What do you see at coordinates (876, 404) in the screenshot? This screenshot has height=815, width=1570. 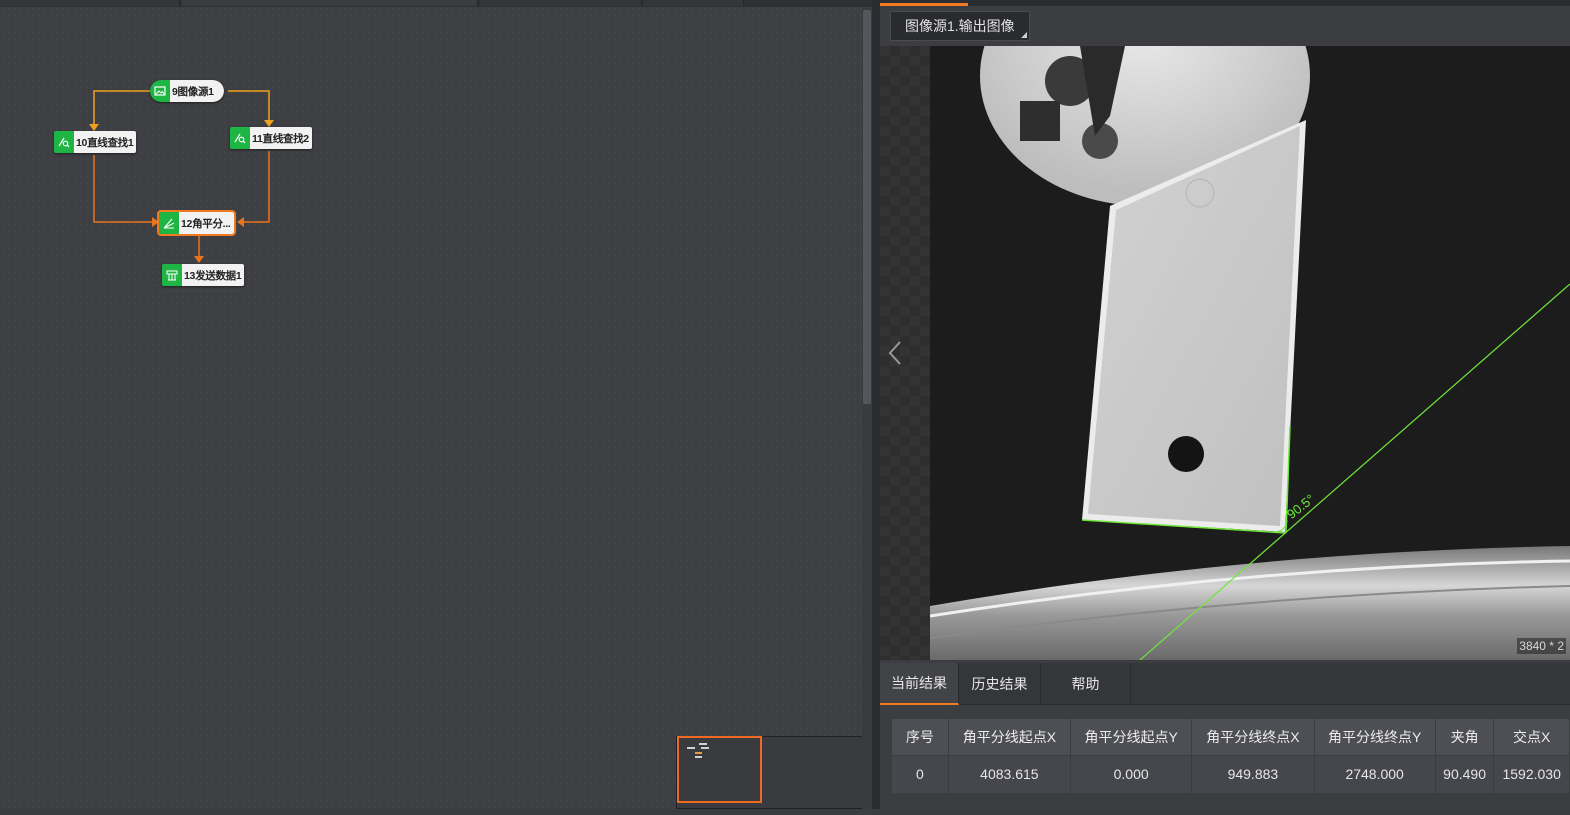 I see `panel-splitter` at bounding box center [876, 404].